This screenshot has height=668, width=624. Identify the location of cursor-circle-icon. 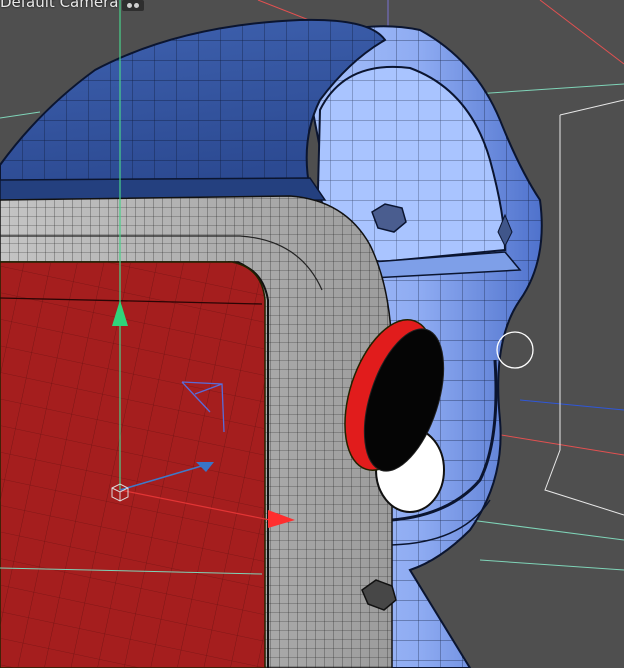
(515, 350).